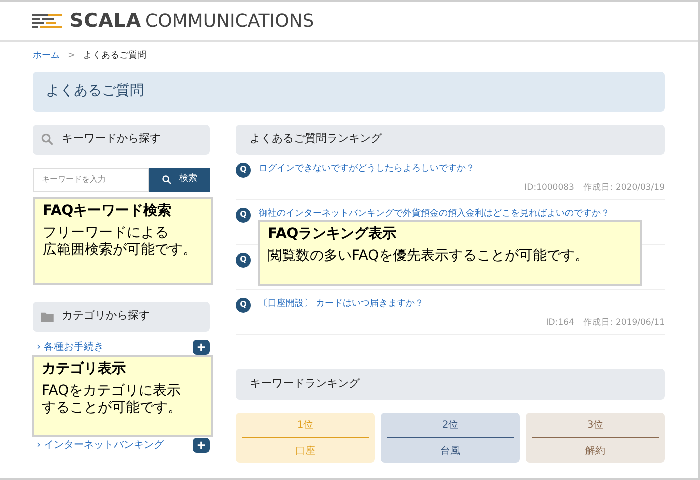 This screenshot has width=700, height=480. Describe the element at coordinates (605, 323) in the screenshot. I see `question-meta: ID:164 作成日: 2019/06/11` at that location.